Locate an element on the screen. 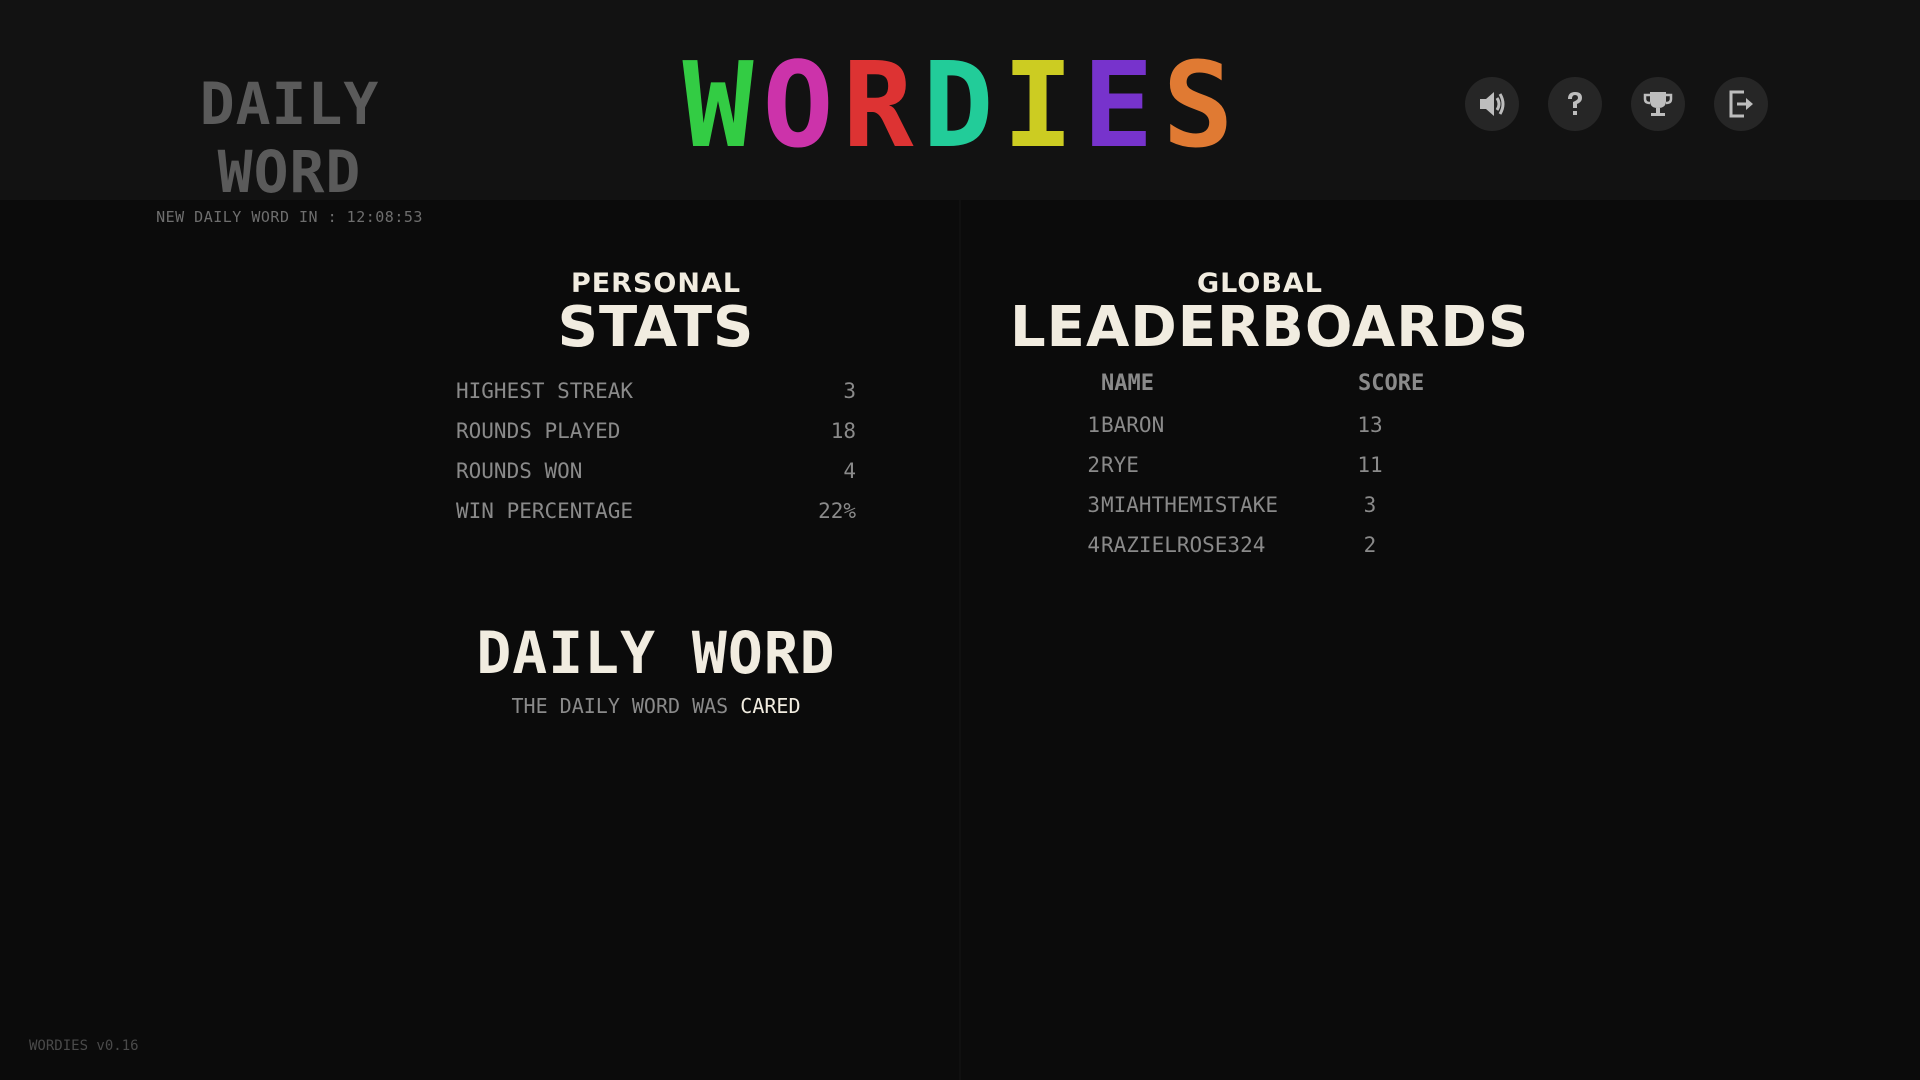  leaderboard-score: 2 is located at coordinates (1370, 545).